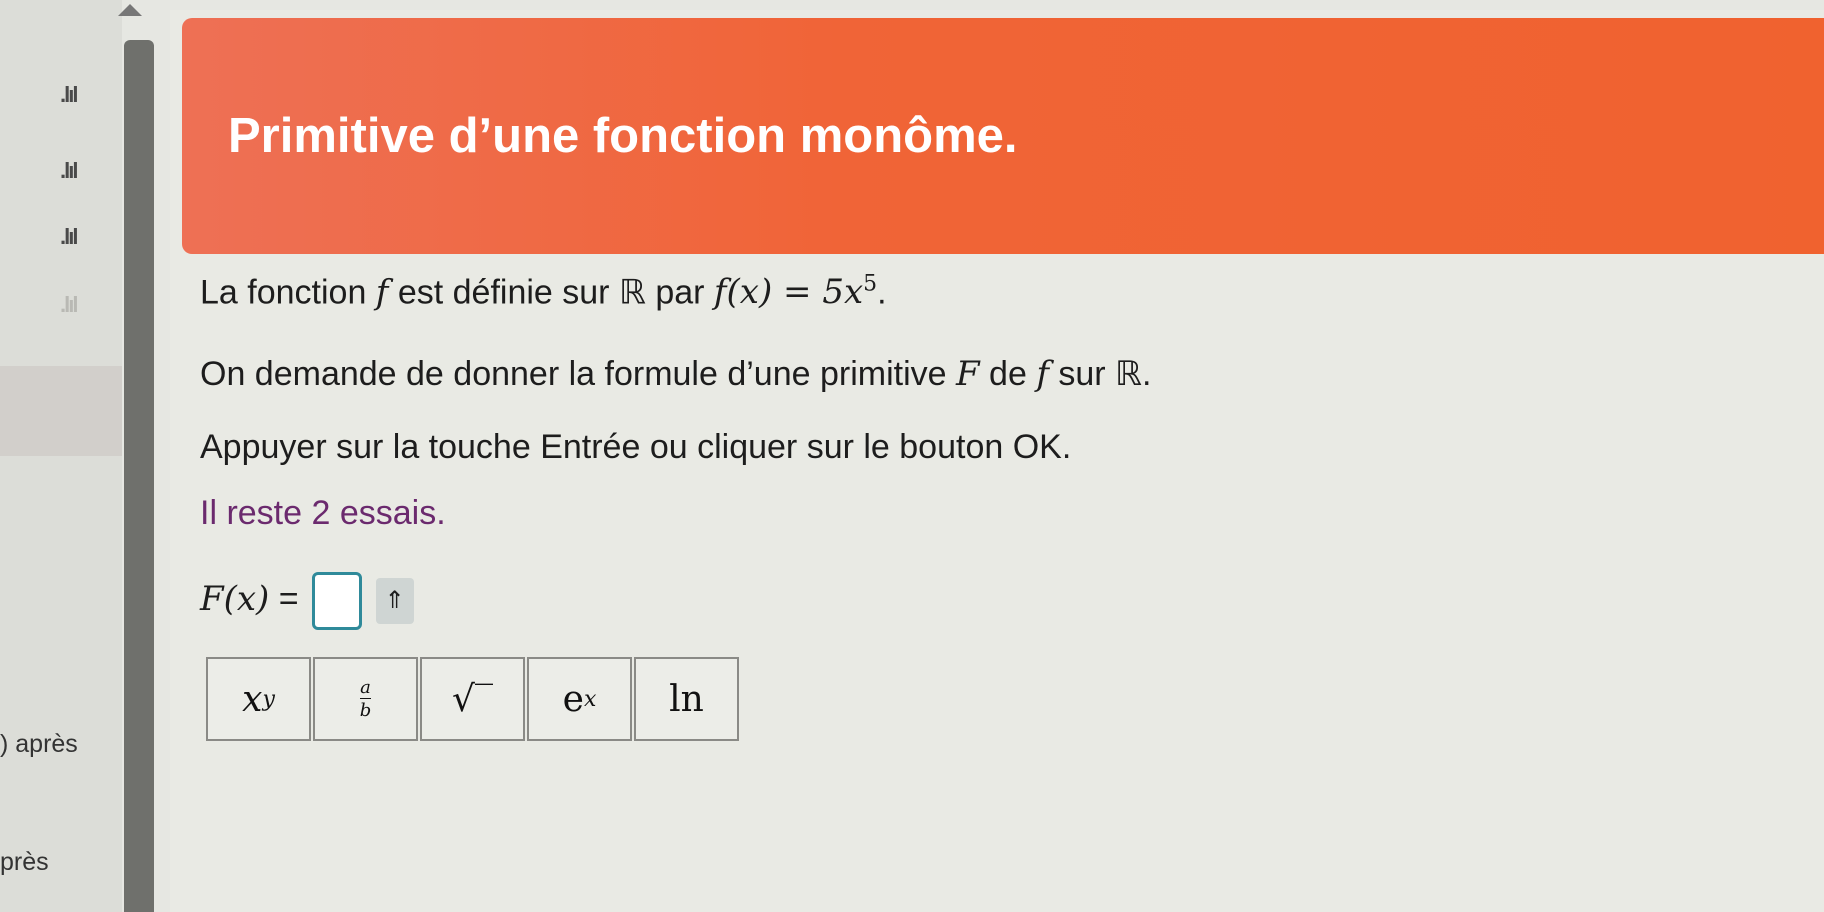 Image resolution: width=1824 pixels, height=912 pixels. Describe the element at coordinates (39, 744) in the screenshot. I see `sidebar-text-apres: ) après` at that location.